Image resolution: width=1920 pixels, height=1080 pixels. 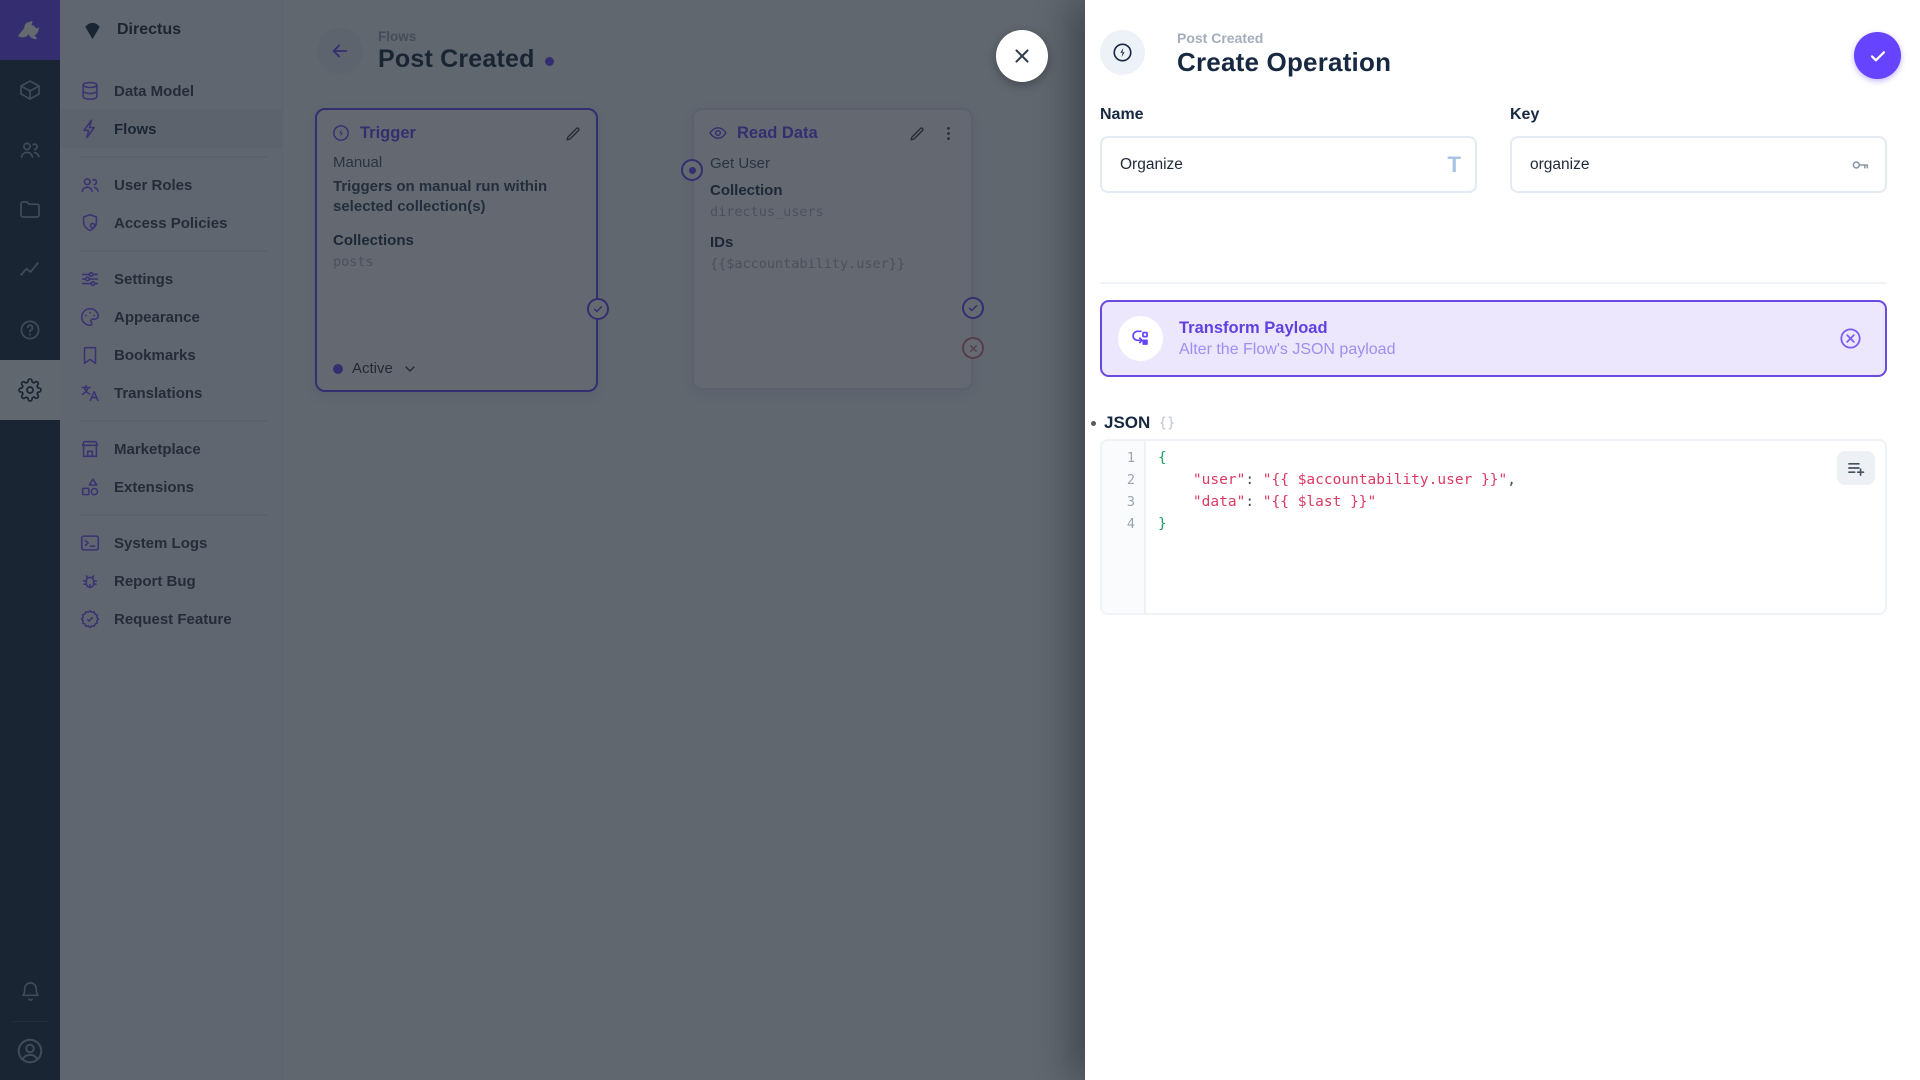 I want to click on insert-field-button, so click(x=1856, y=468).